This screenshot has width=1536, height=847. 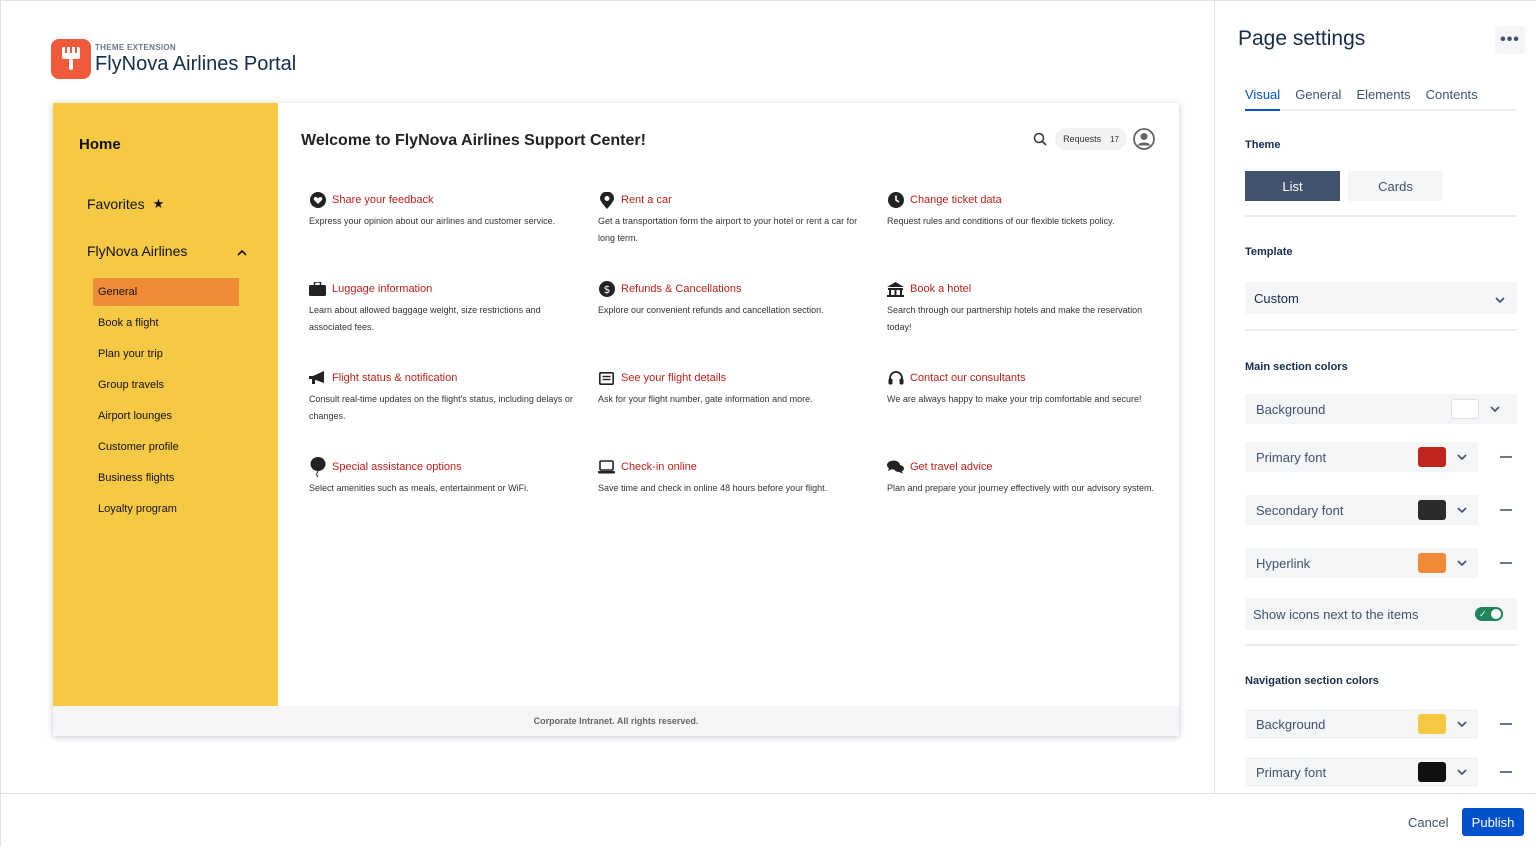 What do you see at coordinates (956, 200) in the screenshot?
I see `support-item-title: Change ticket data` at bounding box center [956, 200].